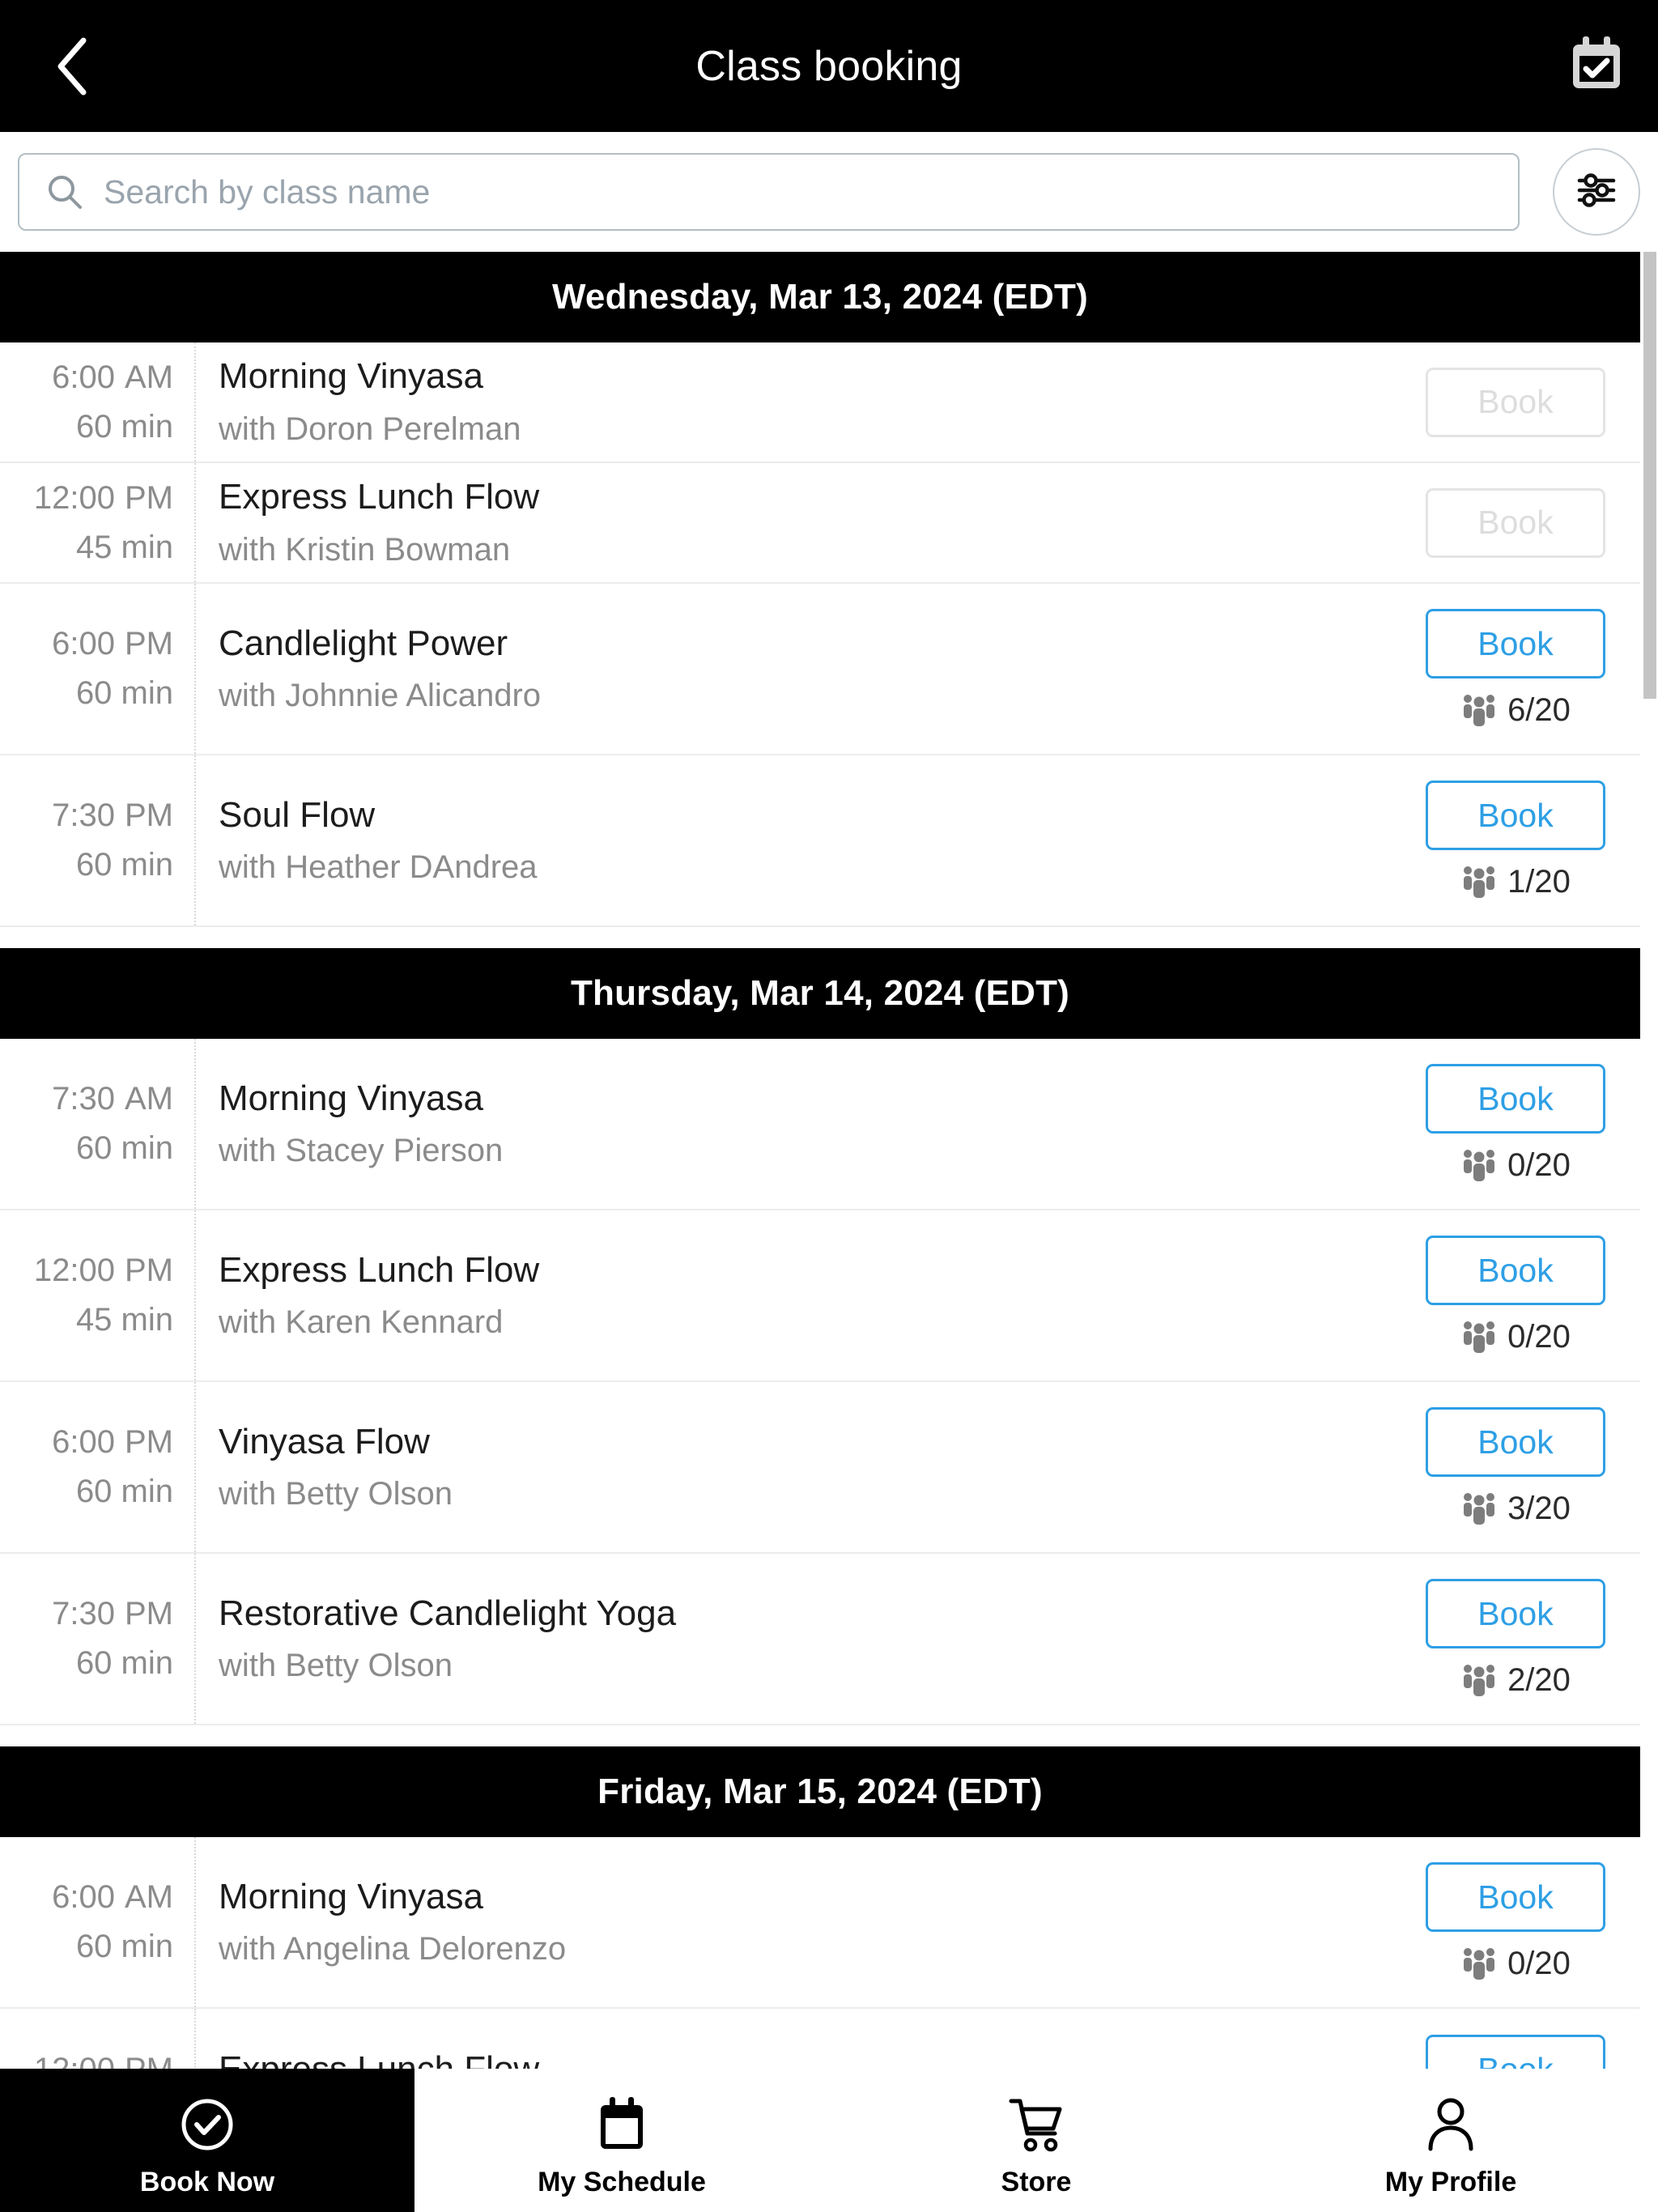 Image resolution: width=1658 pixels, height=2212 pixels. What do you see at coordinates (1596, 66) in the screenshot?
I see `calendar-check-button` at bounding box center [1596, 66].